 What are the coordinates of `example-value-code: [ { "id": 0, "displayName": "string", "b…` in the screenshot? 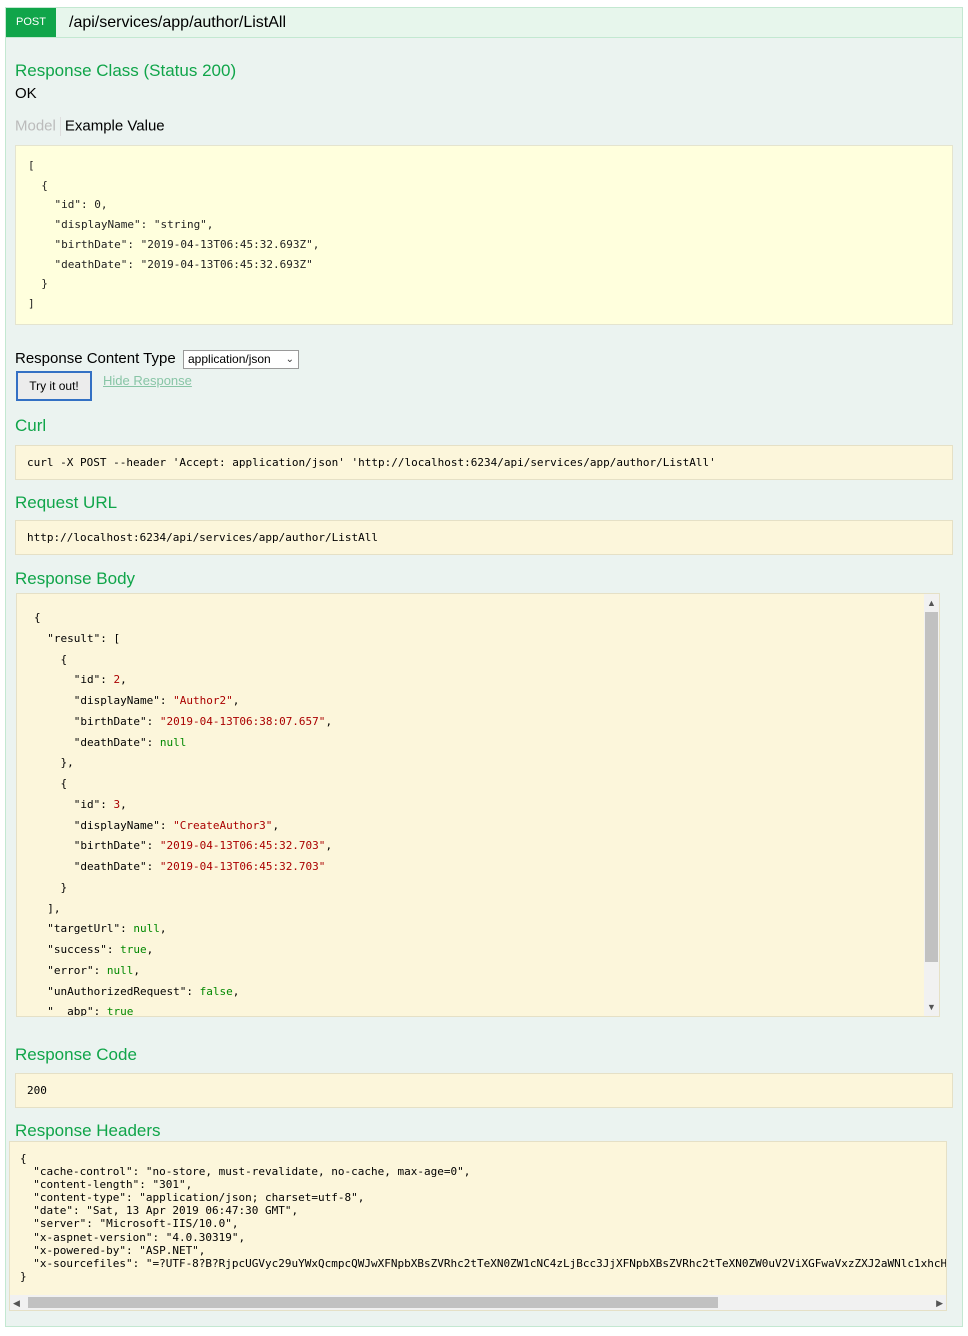 It's located at (484, 235).